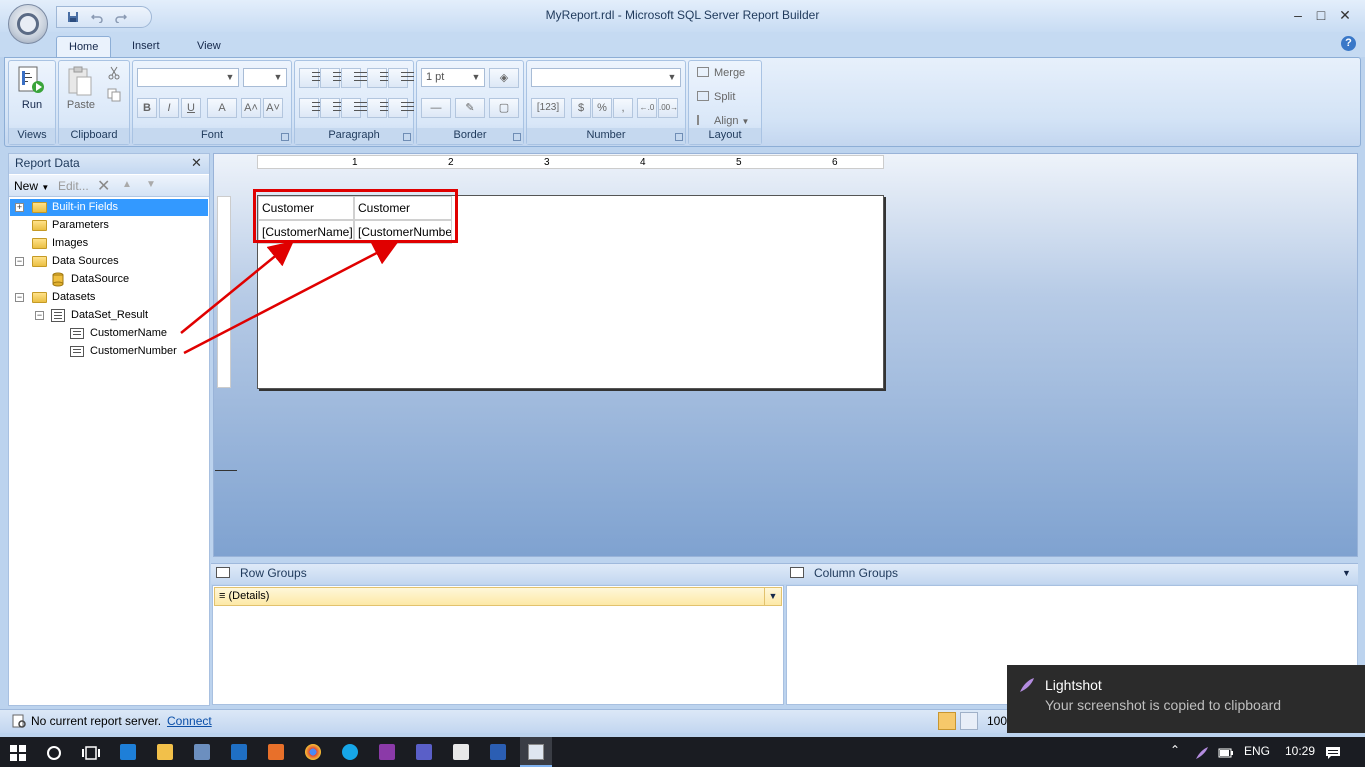  What do you see at coordinates (202, 752) in the screenshot?
I see `remote-desktop-icon` at bounding box center [202, 752].